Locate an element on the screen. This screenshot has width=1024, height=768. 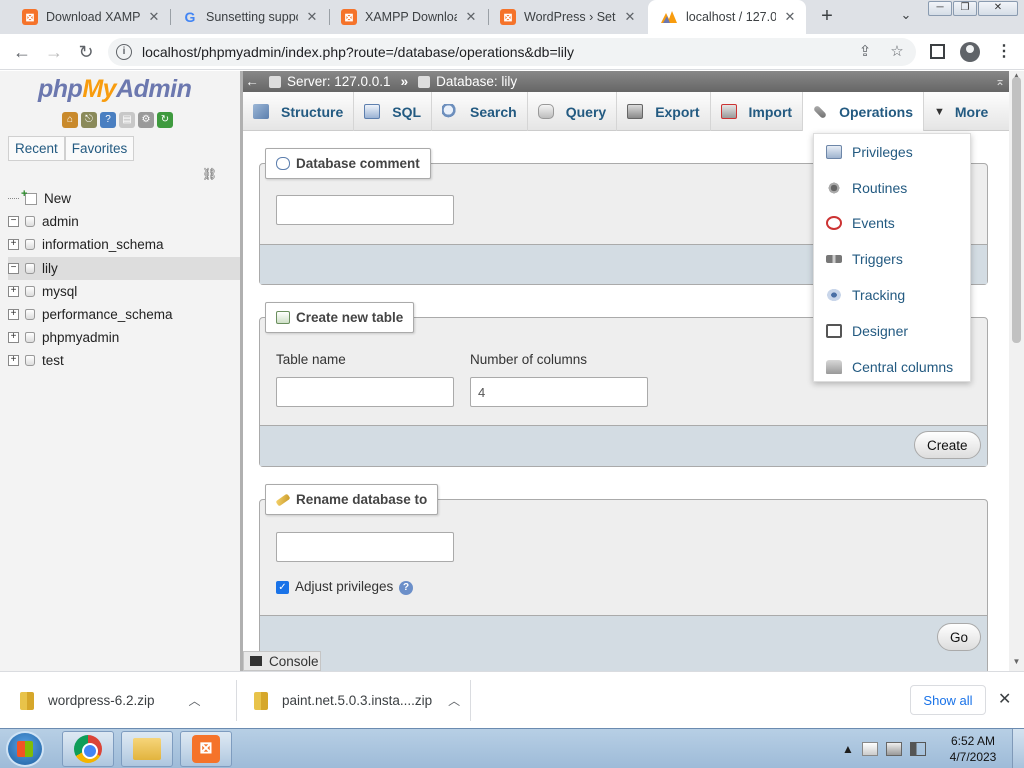
menu-item-label: Routines is located at coordinates (879, 188).